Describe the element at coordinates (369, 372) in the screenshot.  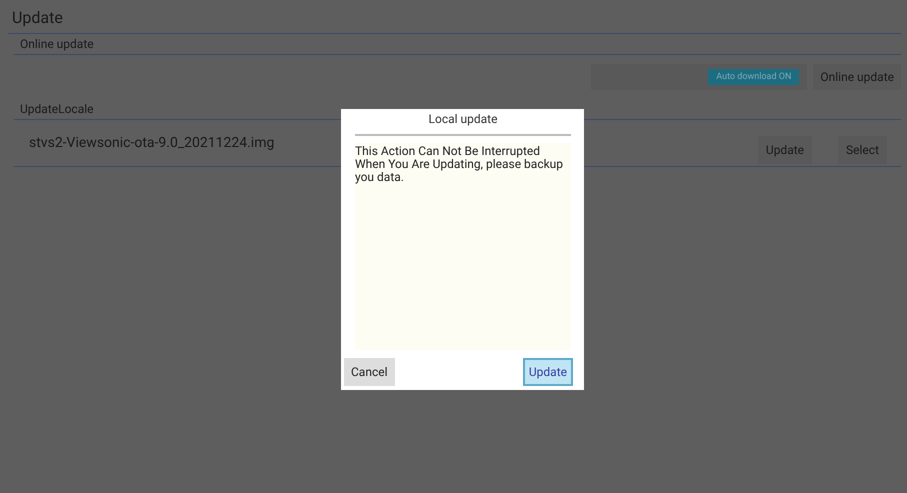
I see `cancel-button: Cancel` at that location.